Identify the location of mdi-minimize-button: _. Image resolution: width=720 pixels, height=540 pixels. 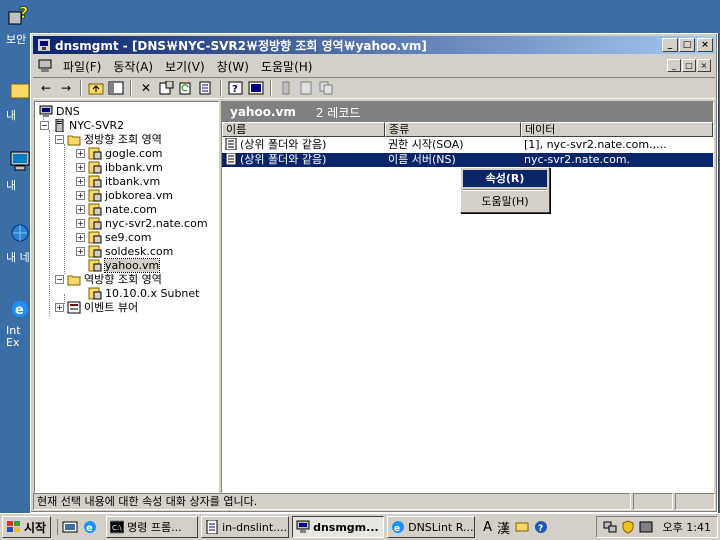
(674, 65).